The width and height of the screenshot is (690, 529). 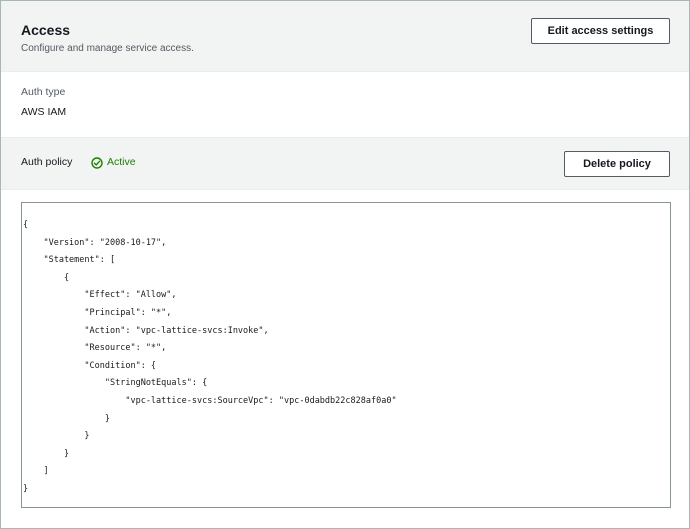 What do you see at coordinates (600, 31) in the screenshot?
I see `edit-access-settings-button: Edit access settings` at bounding box center [600, 31].